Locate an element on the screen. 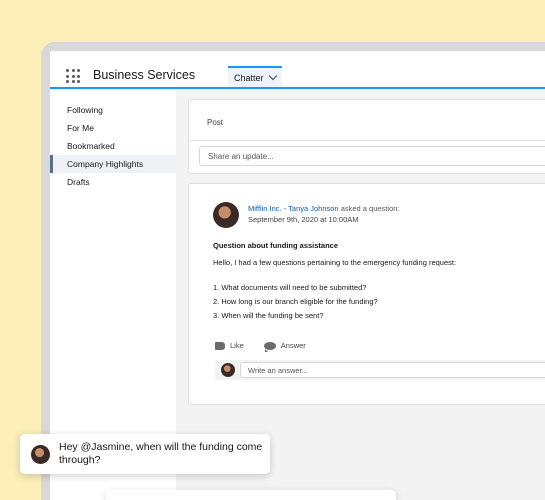  like-button: Like is located at coordinates (229, 345).